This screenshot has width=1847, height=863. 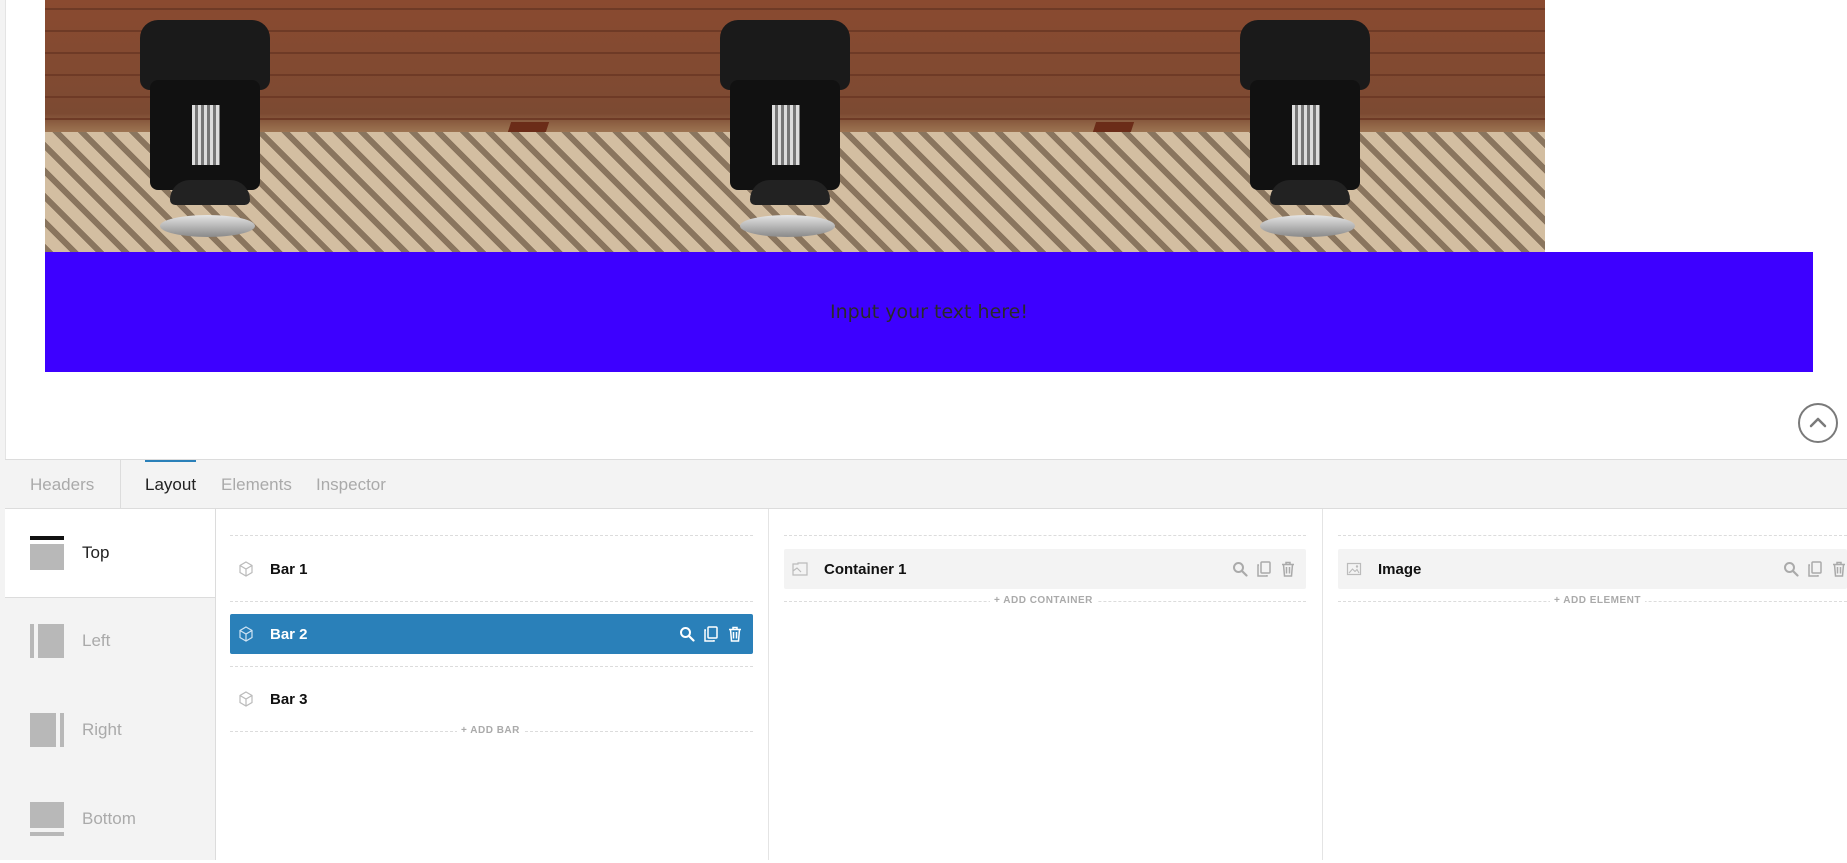 I want to click on position-bottom: Bottom, so click(x=110, y=819).